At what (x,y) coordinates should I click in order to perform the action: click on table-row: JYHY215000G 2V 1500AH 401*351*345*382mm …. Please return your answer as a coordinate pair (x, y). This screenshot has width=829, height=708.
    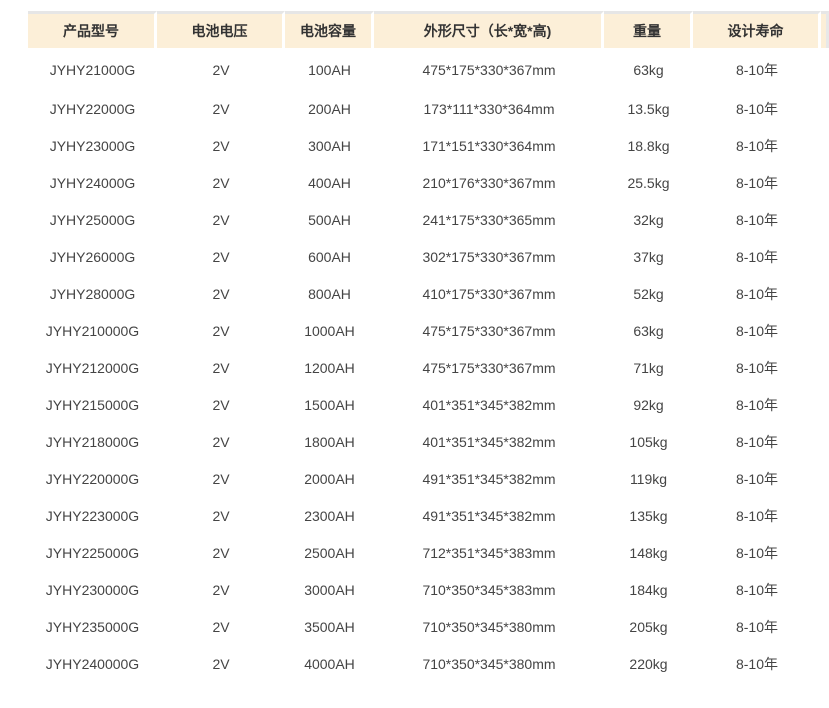
    Looking at the image, I should click on (428, 404).